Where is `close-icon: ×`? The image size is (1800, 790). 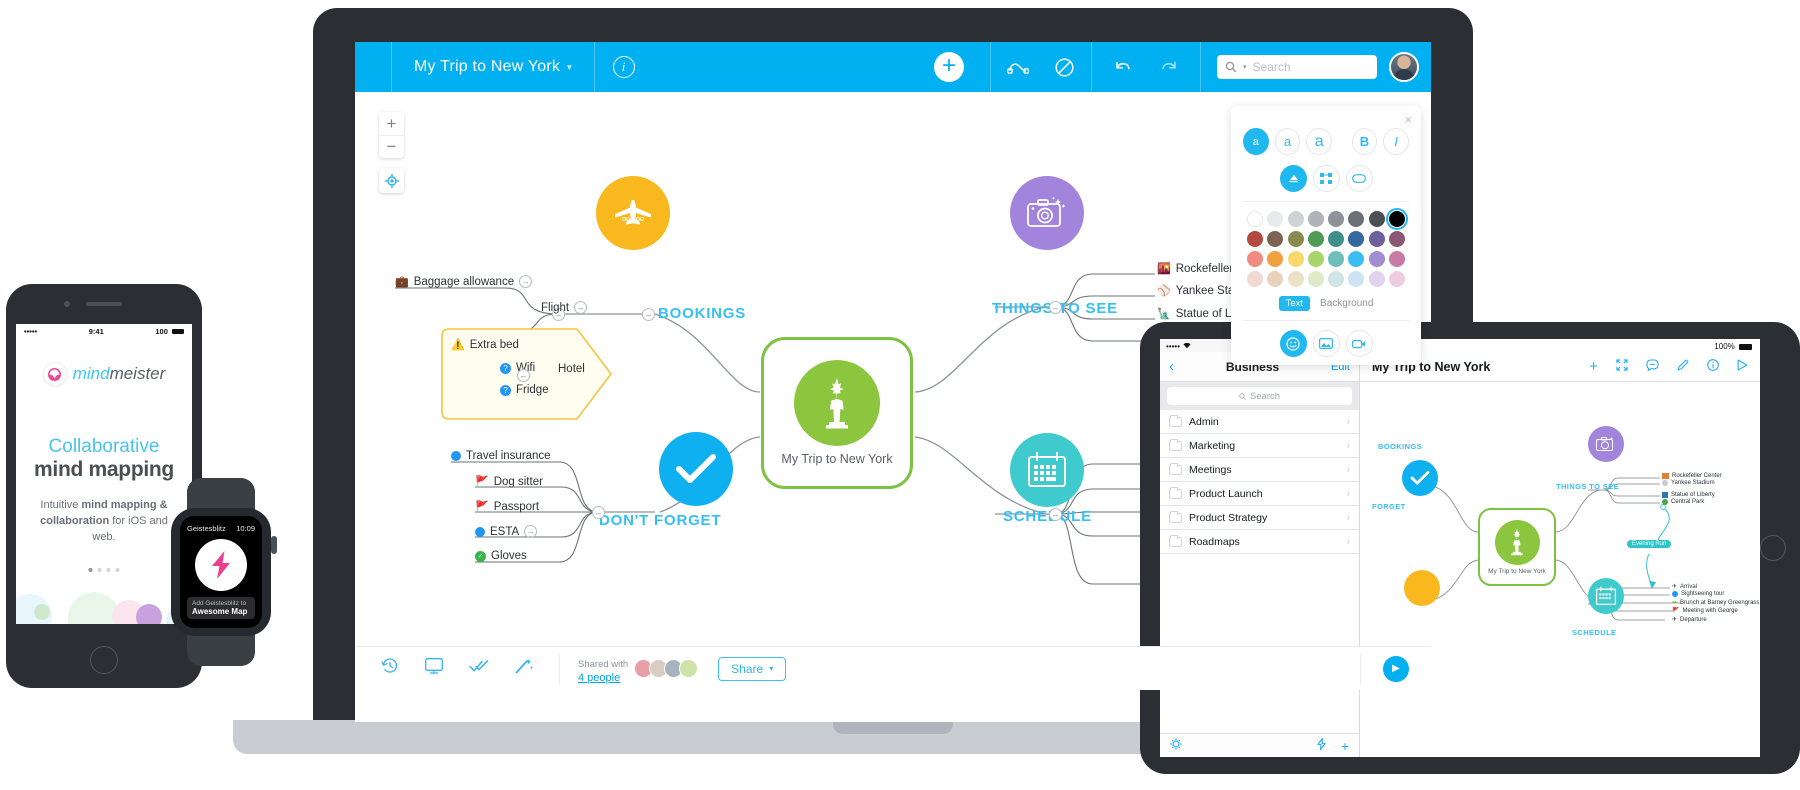 close-icon: × is located at coordinates (1408, 119).